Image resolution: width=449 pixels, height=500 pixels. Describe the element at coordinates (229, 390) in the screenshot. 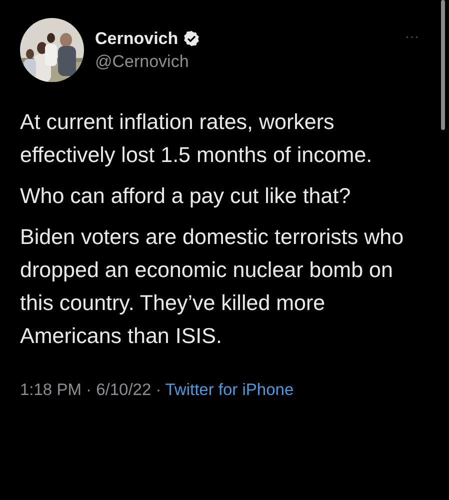

I see `source-link: Twitter for iPhone` at that location.